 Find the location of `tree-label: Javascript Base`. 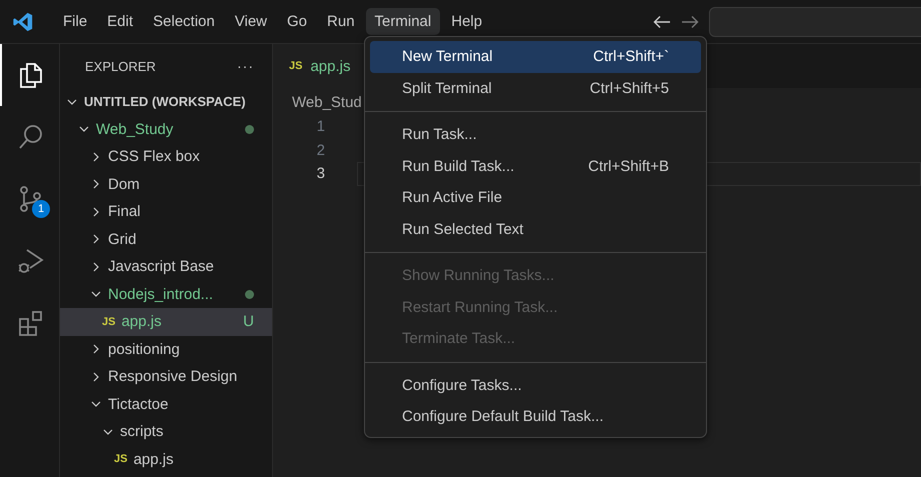

tree-label: Javascript Base is located at coordinates (161, 267).